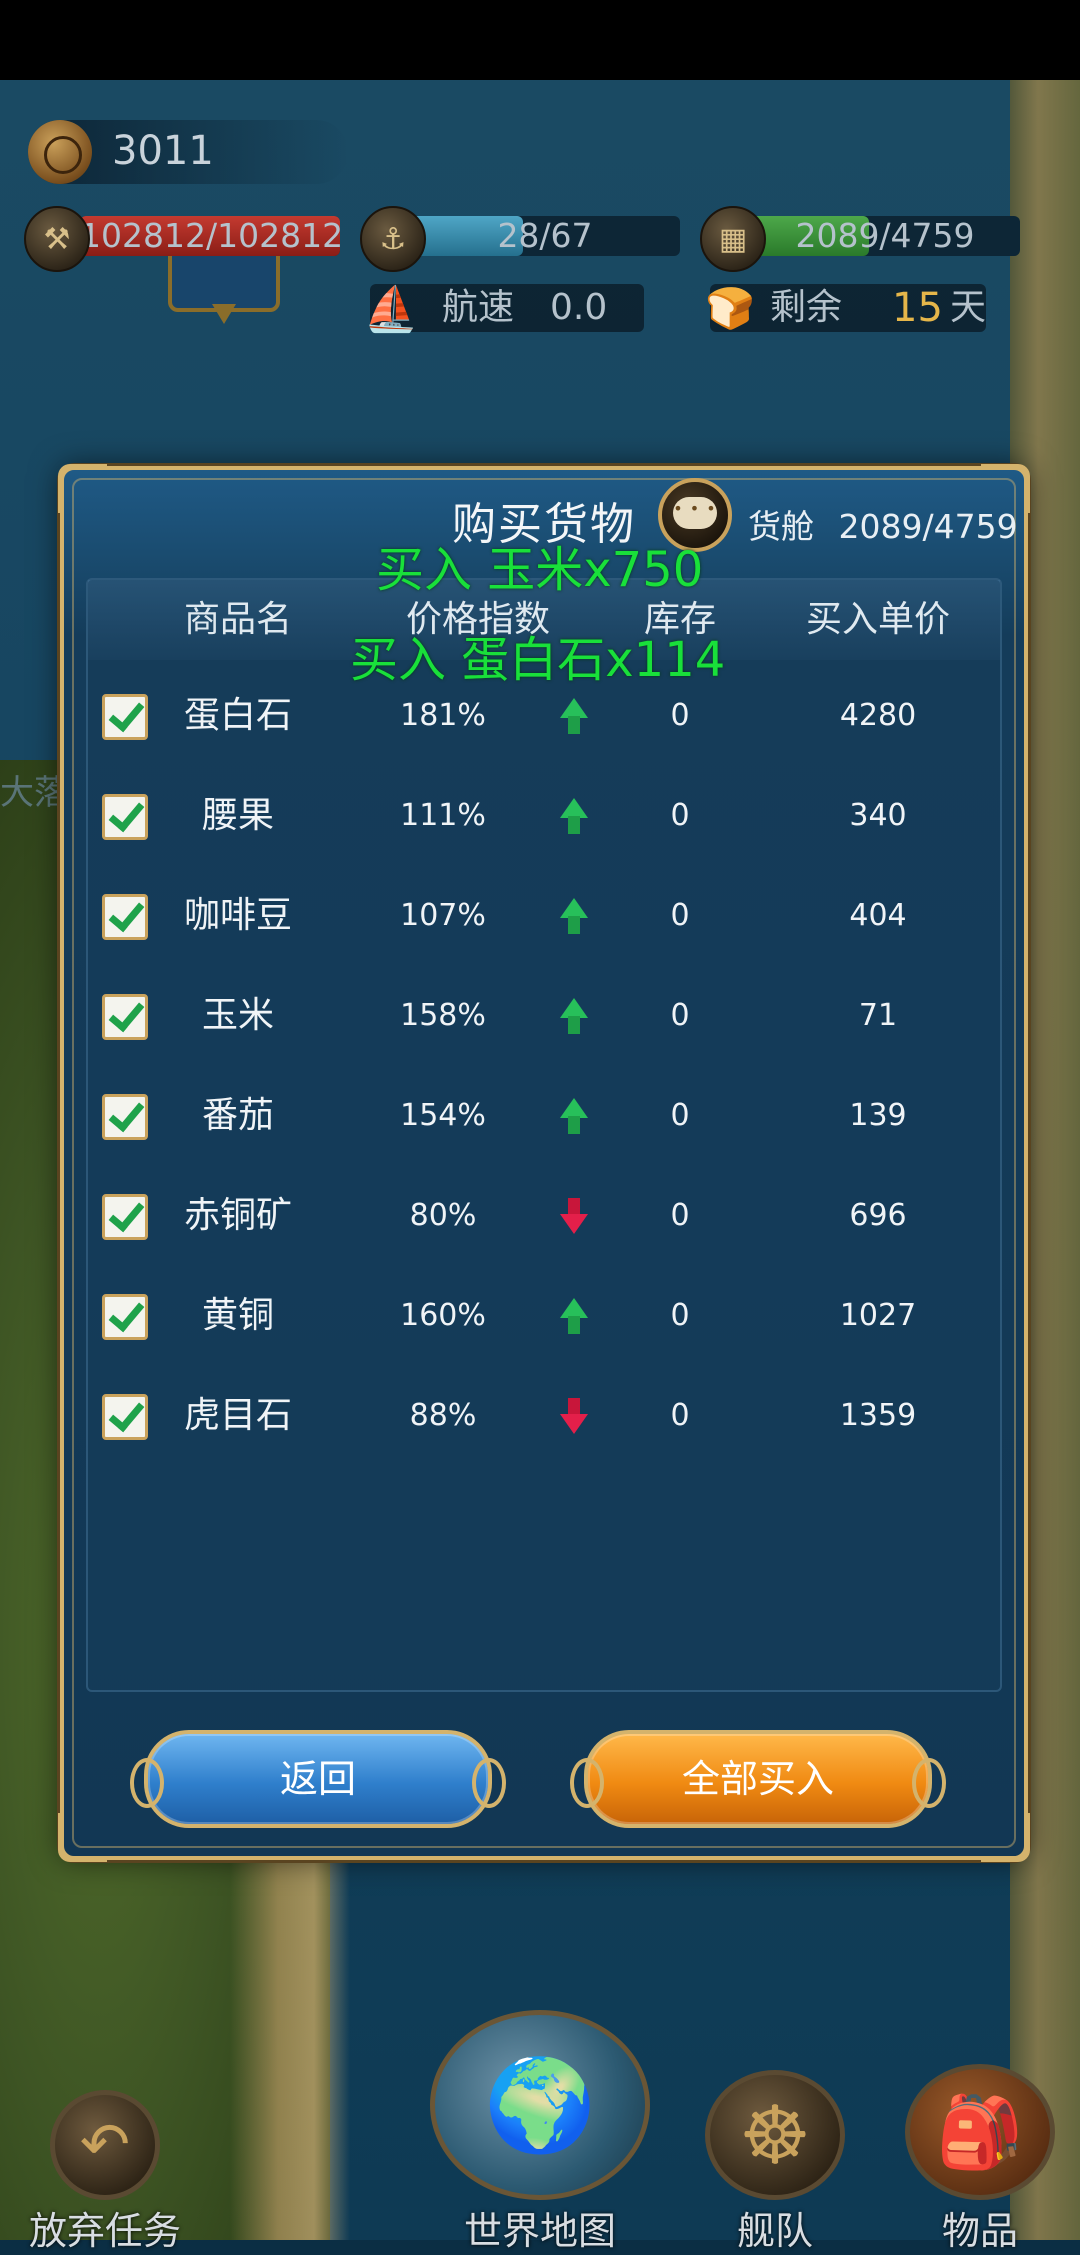 This screenshot has width=1080, height=2255. I want to click on price-index: 88%, so click(443, 1415).